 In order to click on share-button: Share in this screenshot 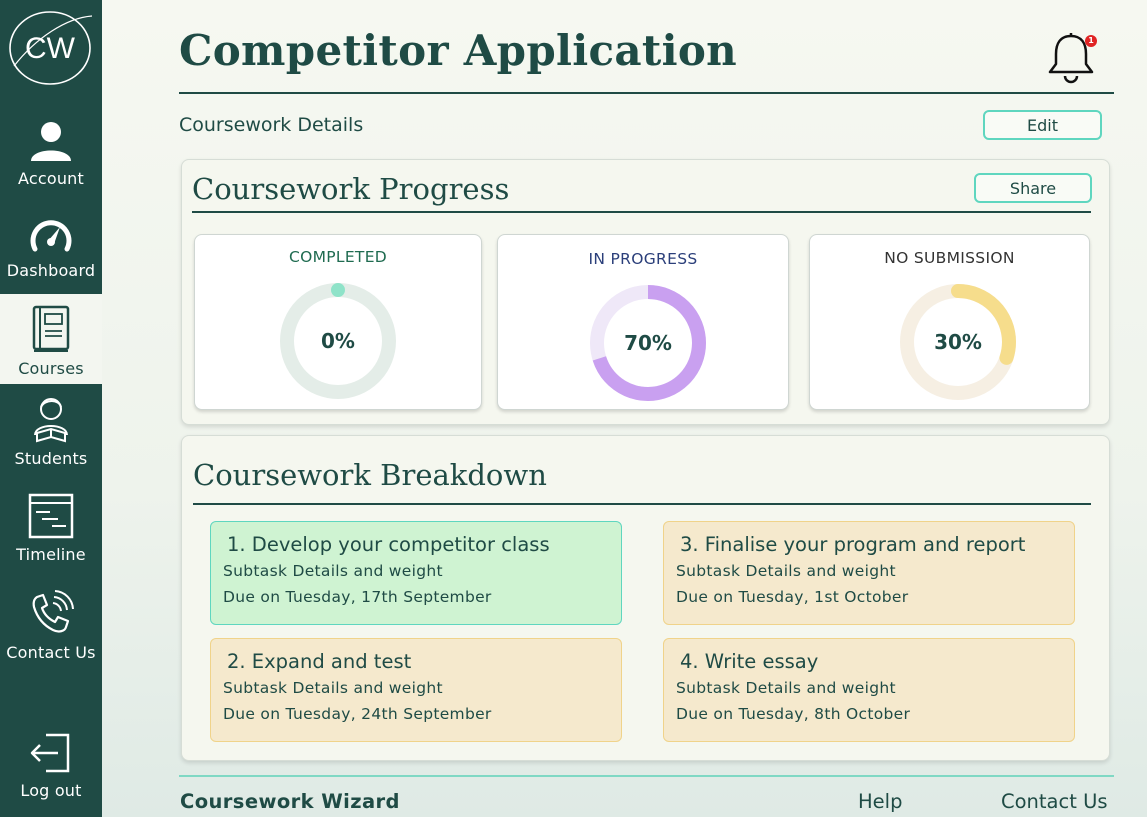, I will do `click(1033, 188)`.